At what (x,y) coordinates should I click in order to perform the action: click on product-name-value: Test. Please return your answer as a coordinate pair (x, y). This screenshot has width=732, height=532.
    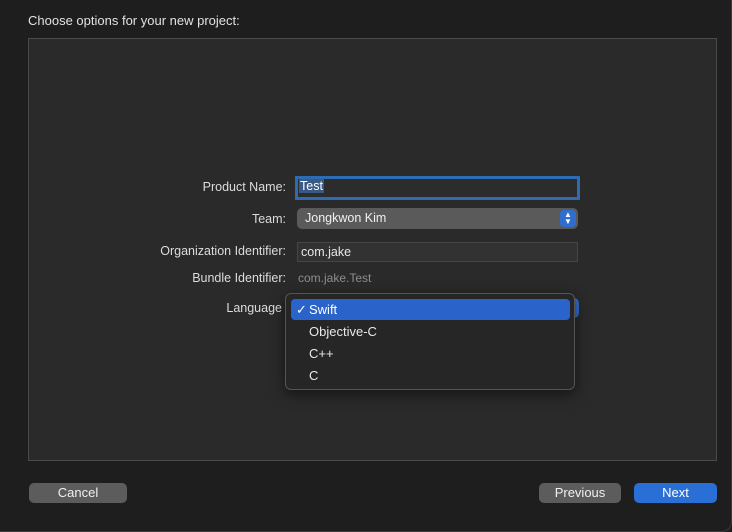
    Looking at the image, I should click on (311, 186).